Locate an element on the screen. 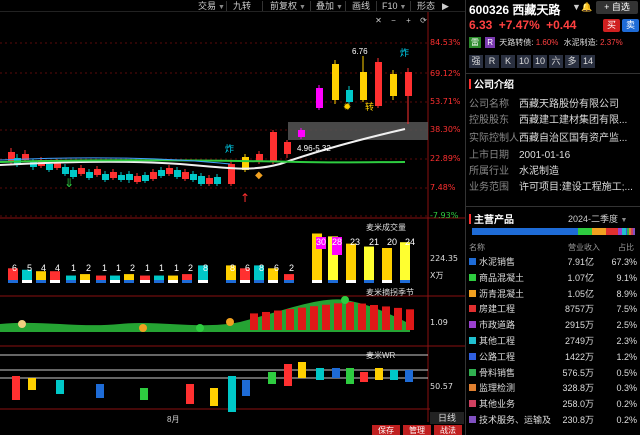 The image size is (640, 435). product-name: 房建工程 is located at coordinates (497, 309).